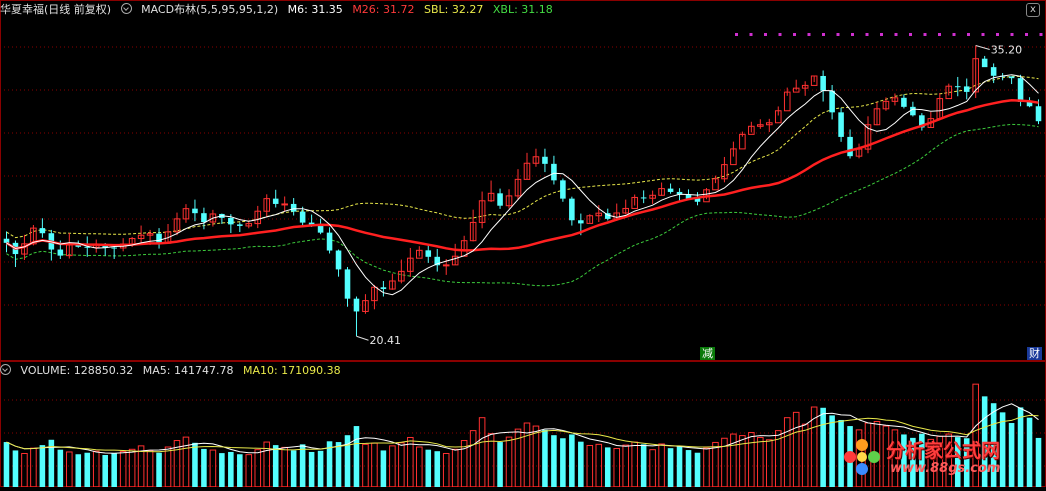 This screenshot has height=491, width=1046. What do you see at coordinates (707, 353) in the screenshot?
I see `reduce-tag: 减` at bounding box center [707, 353].